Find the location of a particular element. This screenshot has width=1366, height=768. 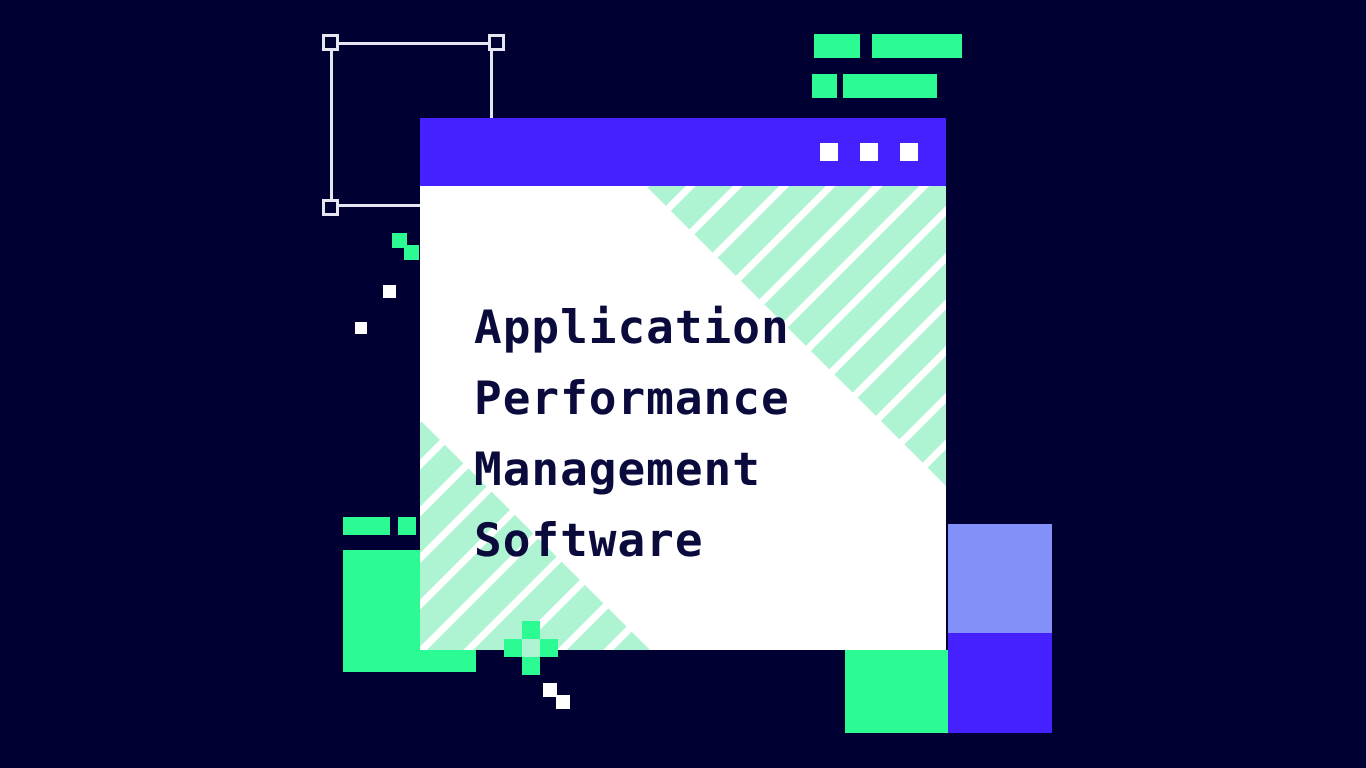

marquee-handle-top-left is located at coordinates (330, 42).